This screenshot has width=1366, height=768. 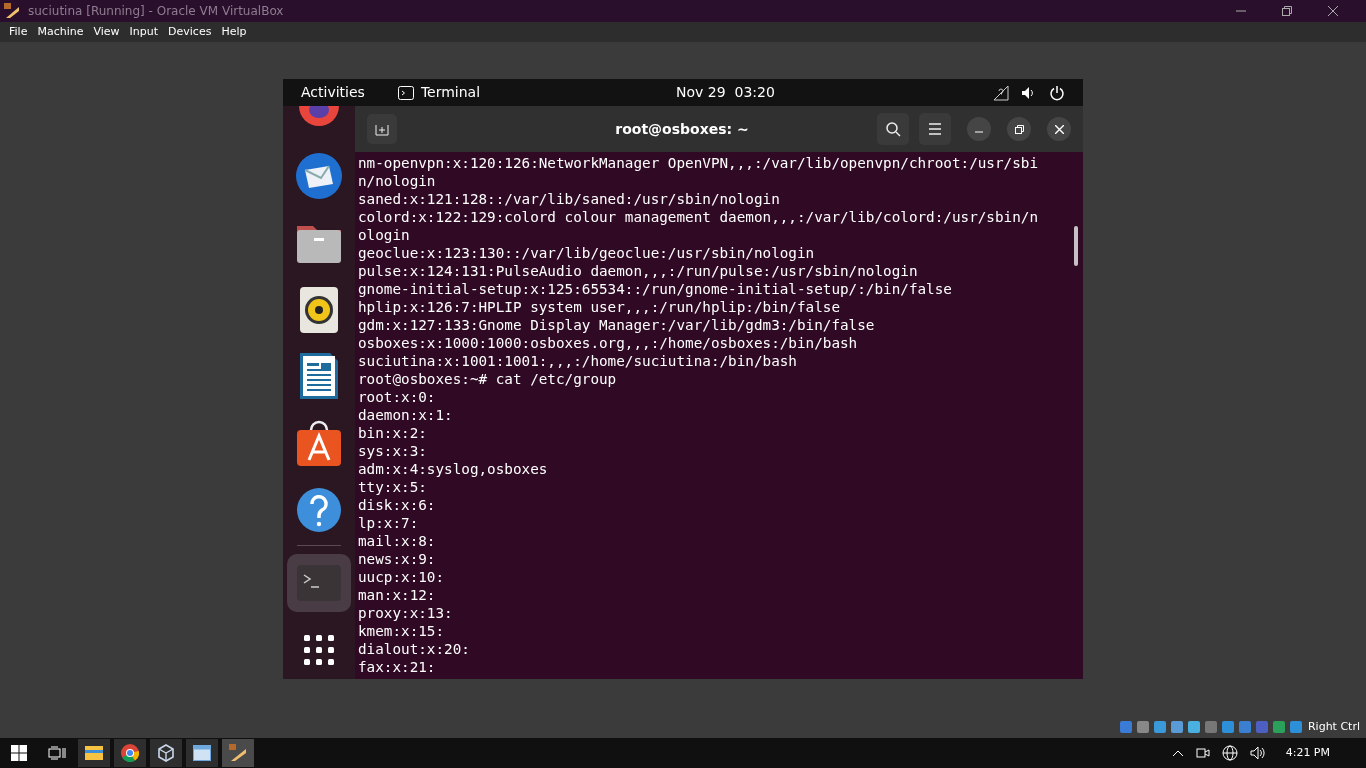 What do you see at coordinates (1177, 753) in the screenshot?
I see `chevron-up-icon` at bounding box center [1177, 753].